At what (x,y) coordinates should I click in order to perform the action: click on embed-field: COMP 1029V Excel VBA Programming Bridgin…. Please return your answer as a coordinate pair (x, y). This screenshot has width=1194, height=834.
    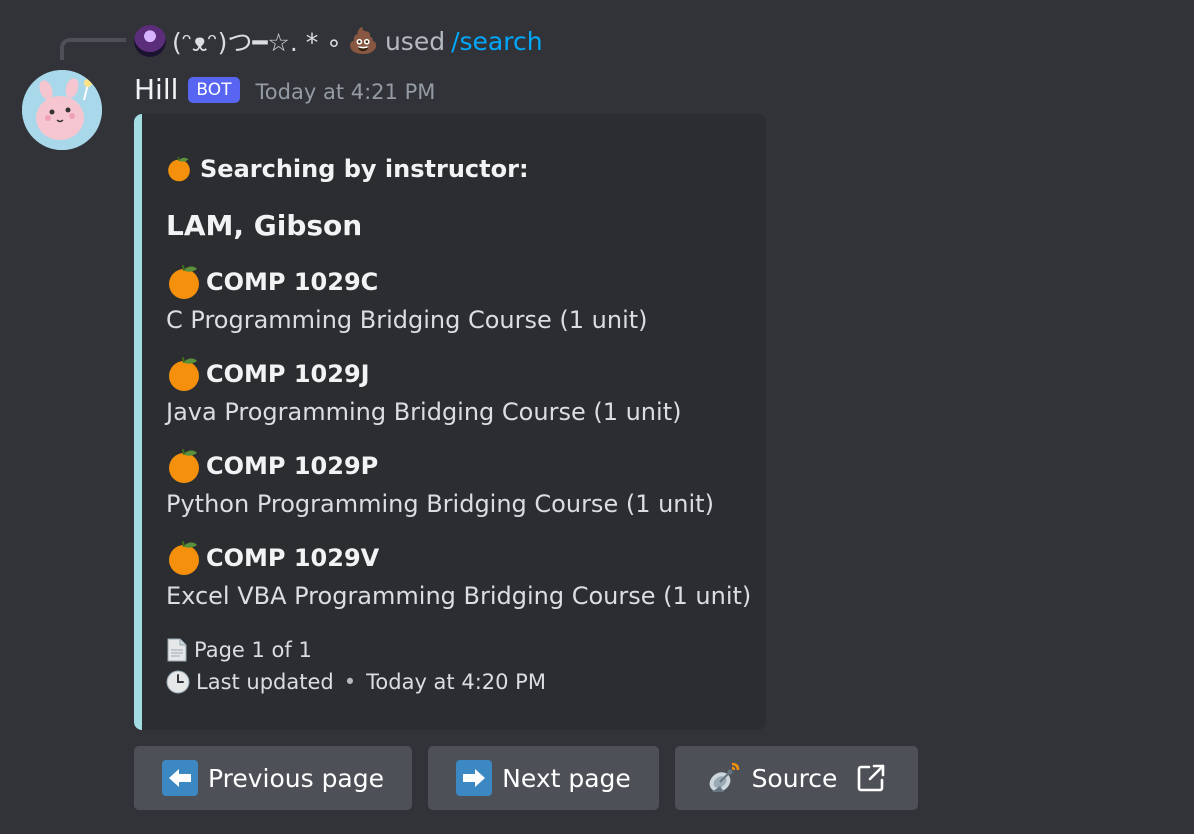
    Looking at the image, I should click on (461, 574).